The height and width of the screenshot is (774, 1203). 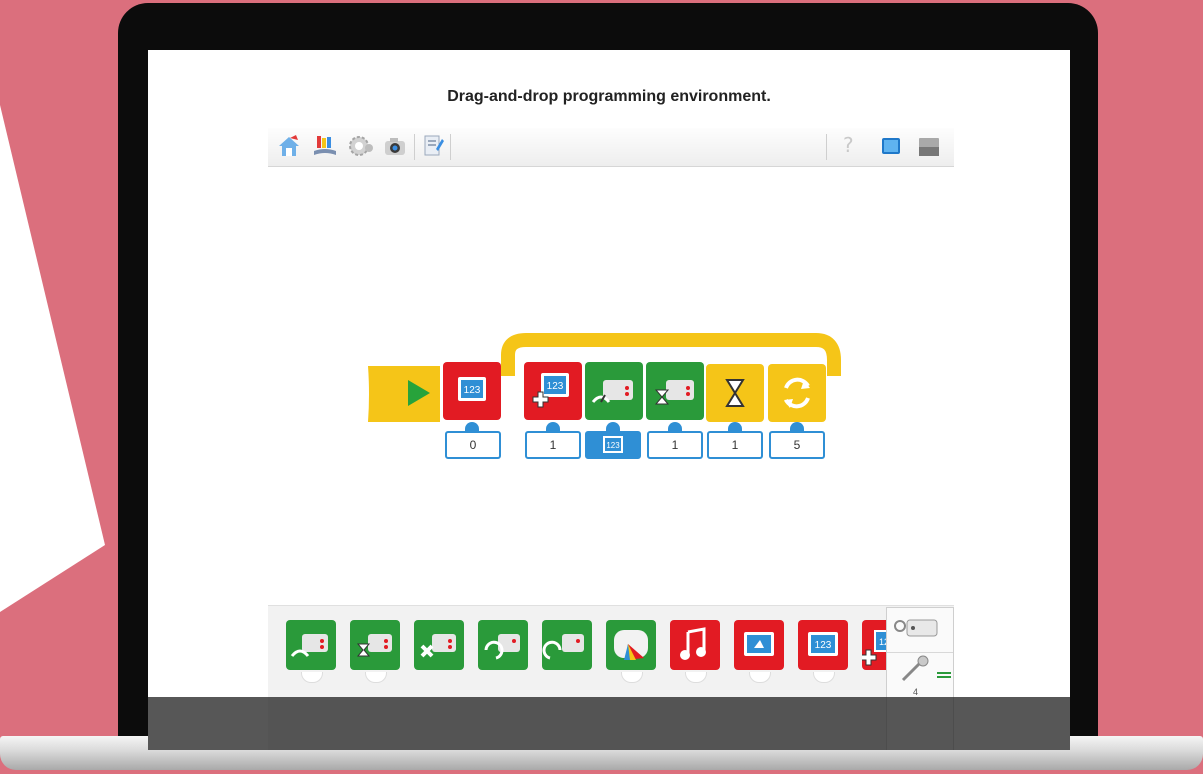 I want to click on start-block, so click(x=409, y=393).